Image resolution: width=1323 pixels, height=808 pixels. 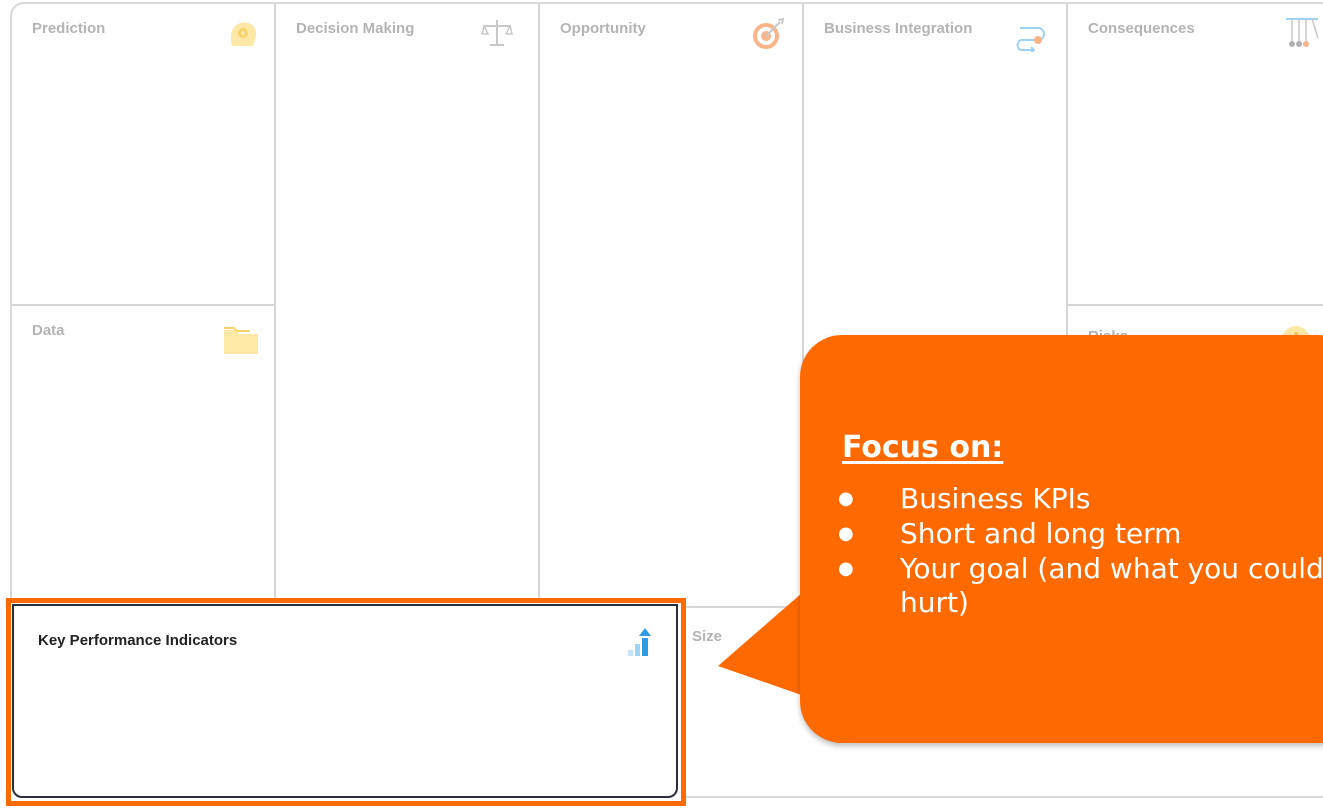 What do you see at coordinates (138, 640) in the screenshot?
I see `kpi-title: Key Performance Indicators` at bounding box center [138, 640].